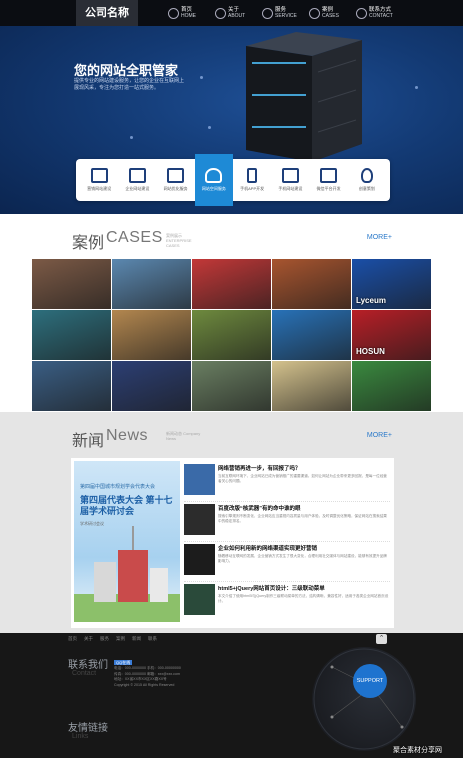 The height and width of the screenshot is (758, 463). I want to click on footer-link: 新闻, so click(136, 639).